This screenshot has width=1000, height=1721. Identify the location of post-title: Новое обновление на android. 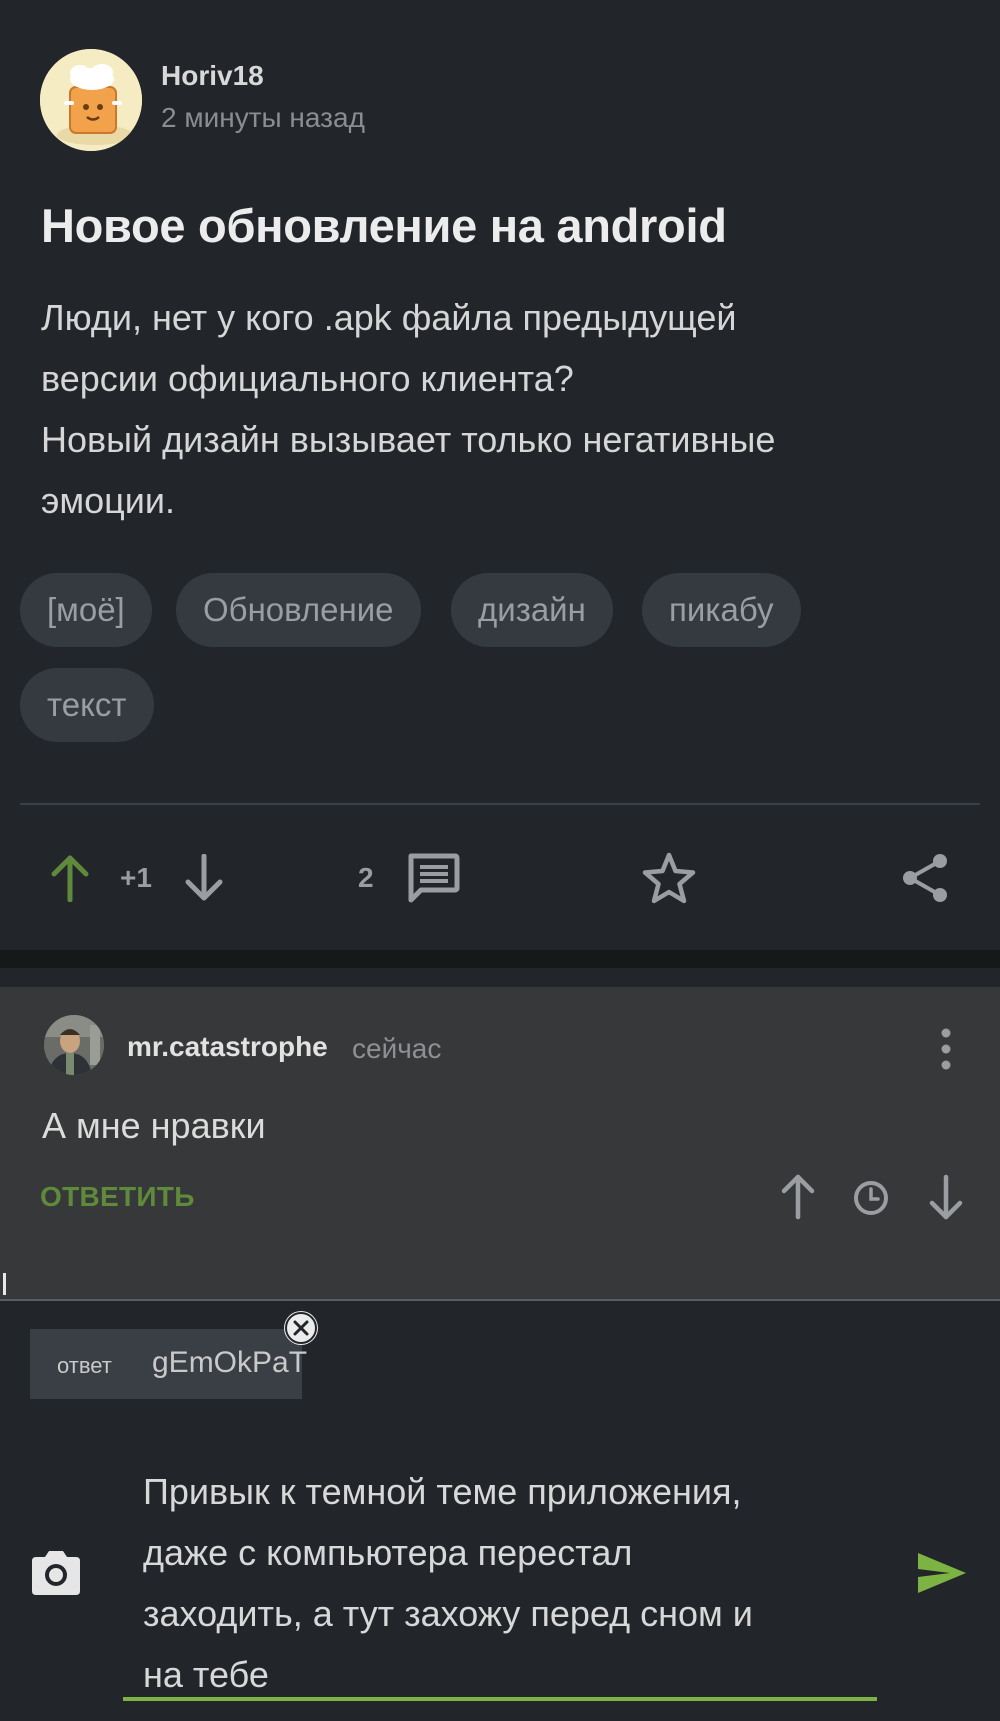
(384, 225).